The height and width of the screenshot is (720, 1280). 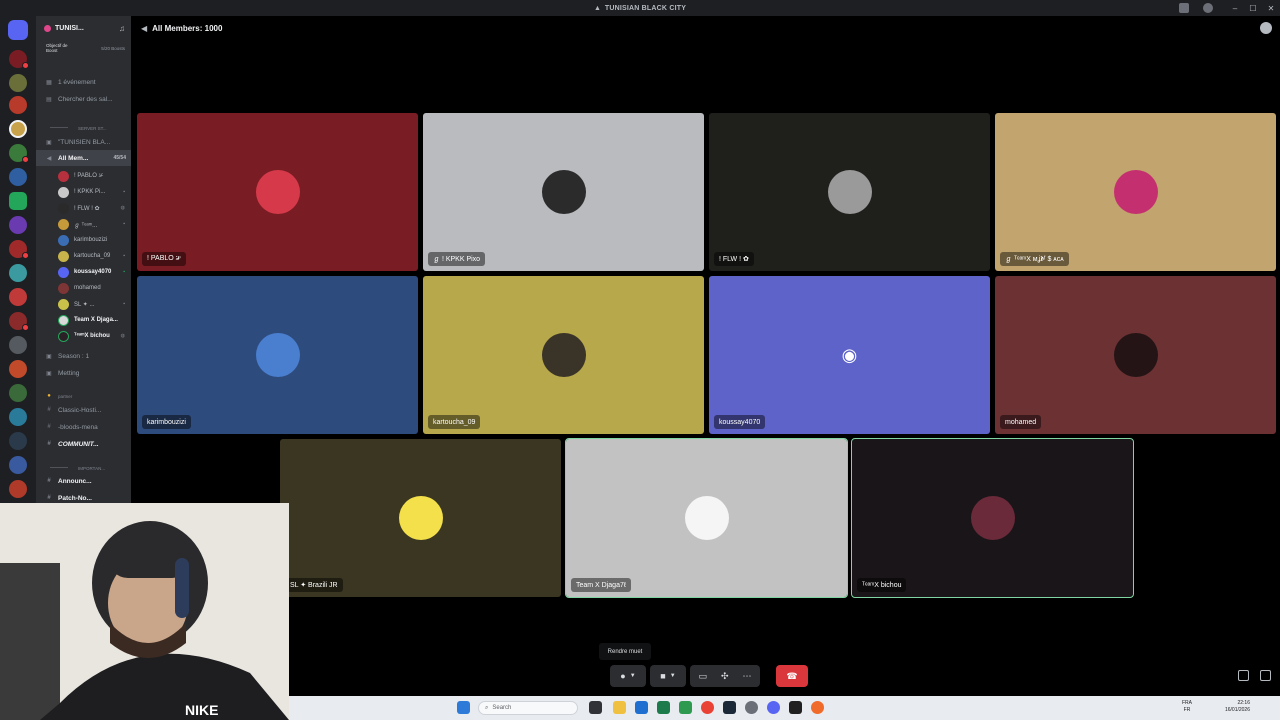 I want to click on mute-button: ● ▼, so click(x=628, y=676).